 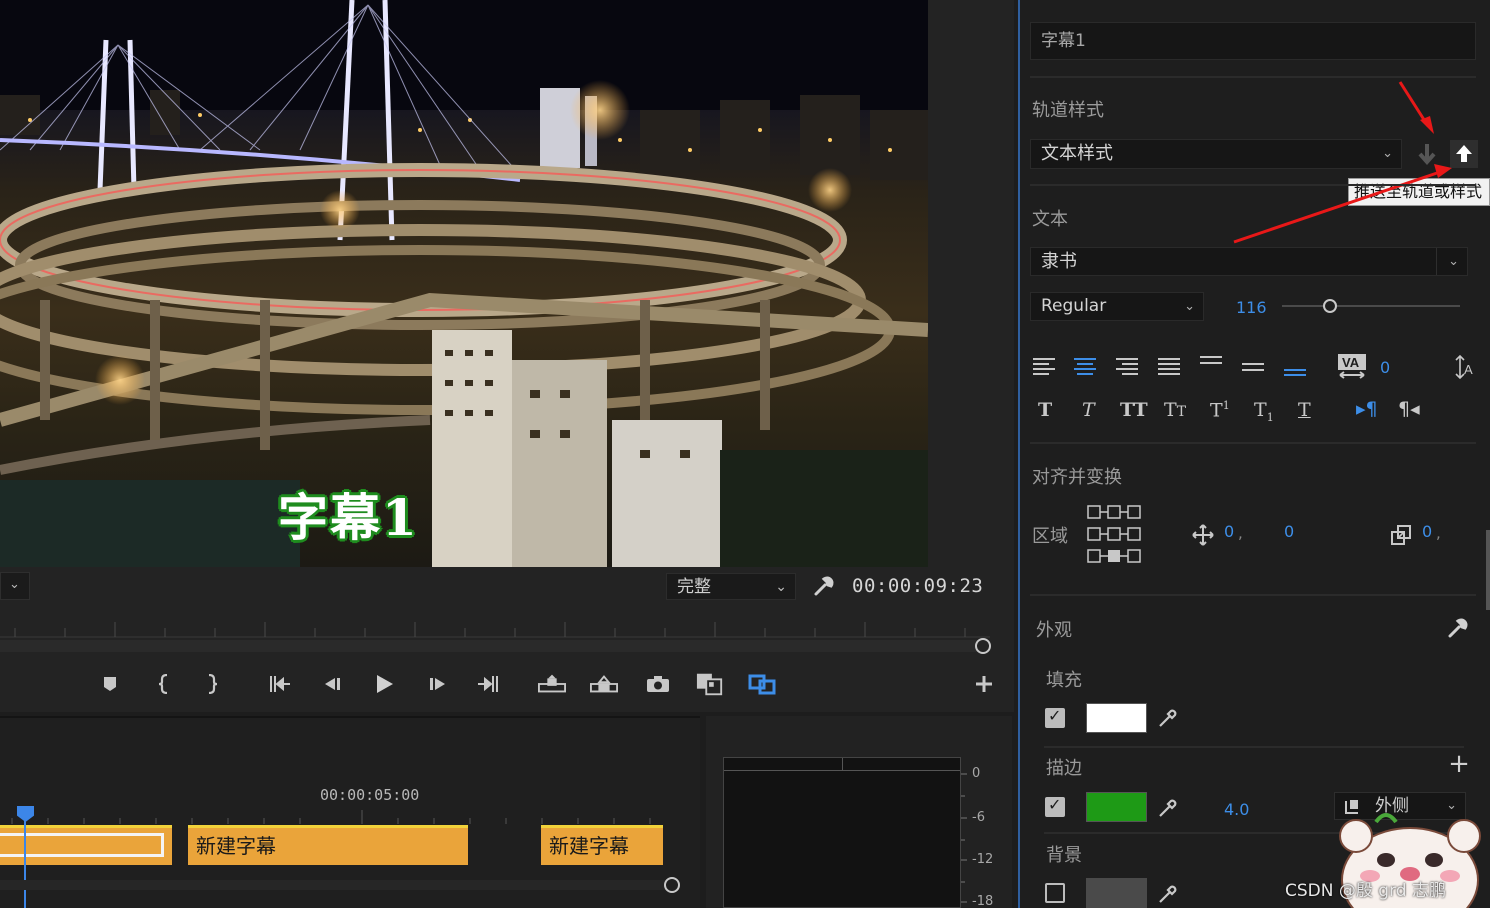 I want to click on play-button, so click(x=384, y=684).